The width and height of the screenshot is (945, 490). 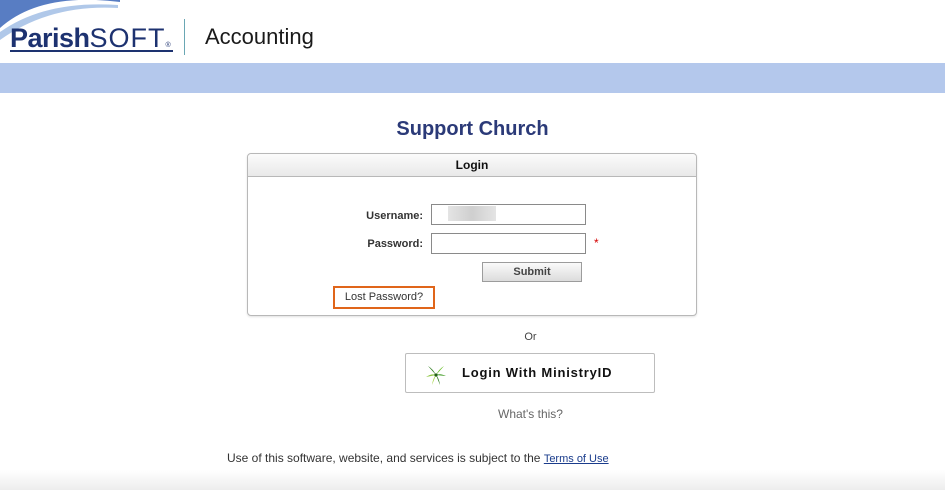 What do you see at coordinates (472, 213) in the screenshot?
I see `username-redacted-value` at bounding box center [472, 213].